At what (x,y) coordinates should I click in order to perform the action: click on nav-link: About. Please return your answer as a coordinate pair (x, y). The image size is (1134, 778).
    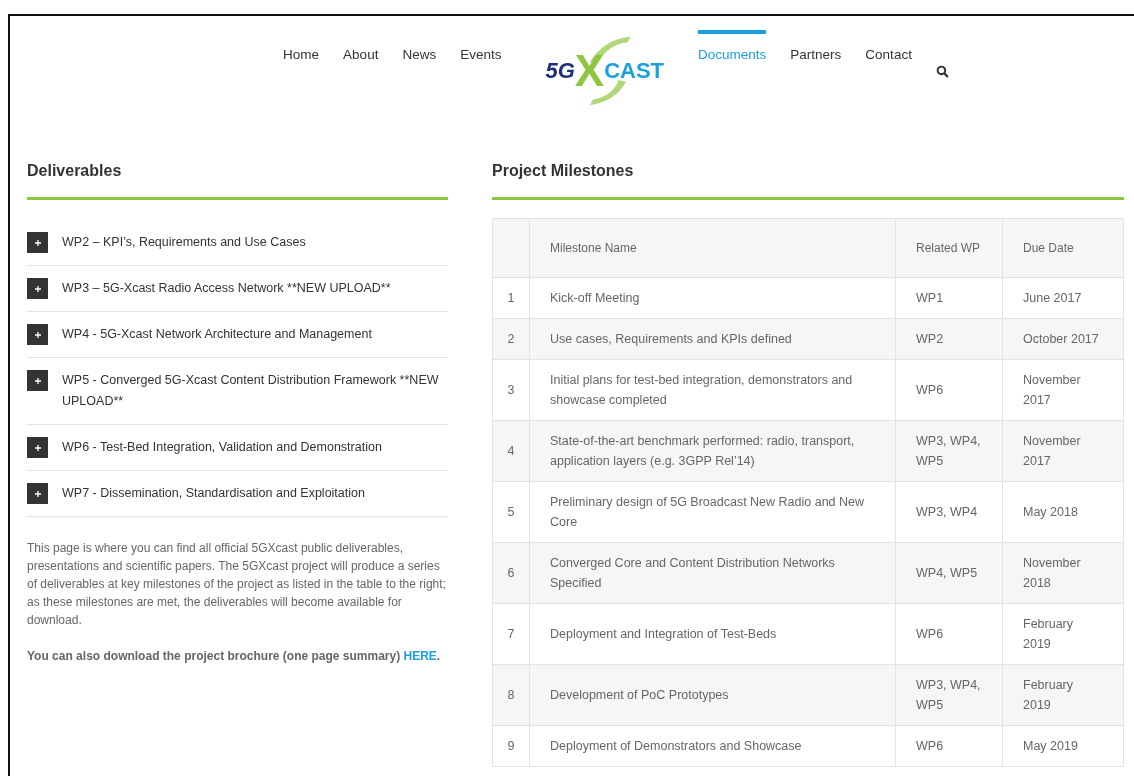
    Looking at the image, I should click on (361, 56).